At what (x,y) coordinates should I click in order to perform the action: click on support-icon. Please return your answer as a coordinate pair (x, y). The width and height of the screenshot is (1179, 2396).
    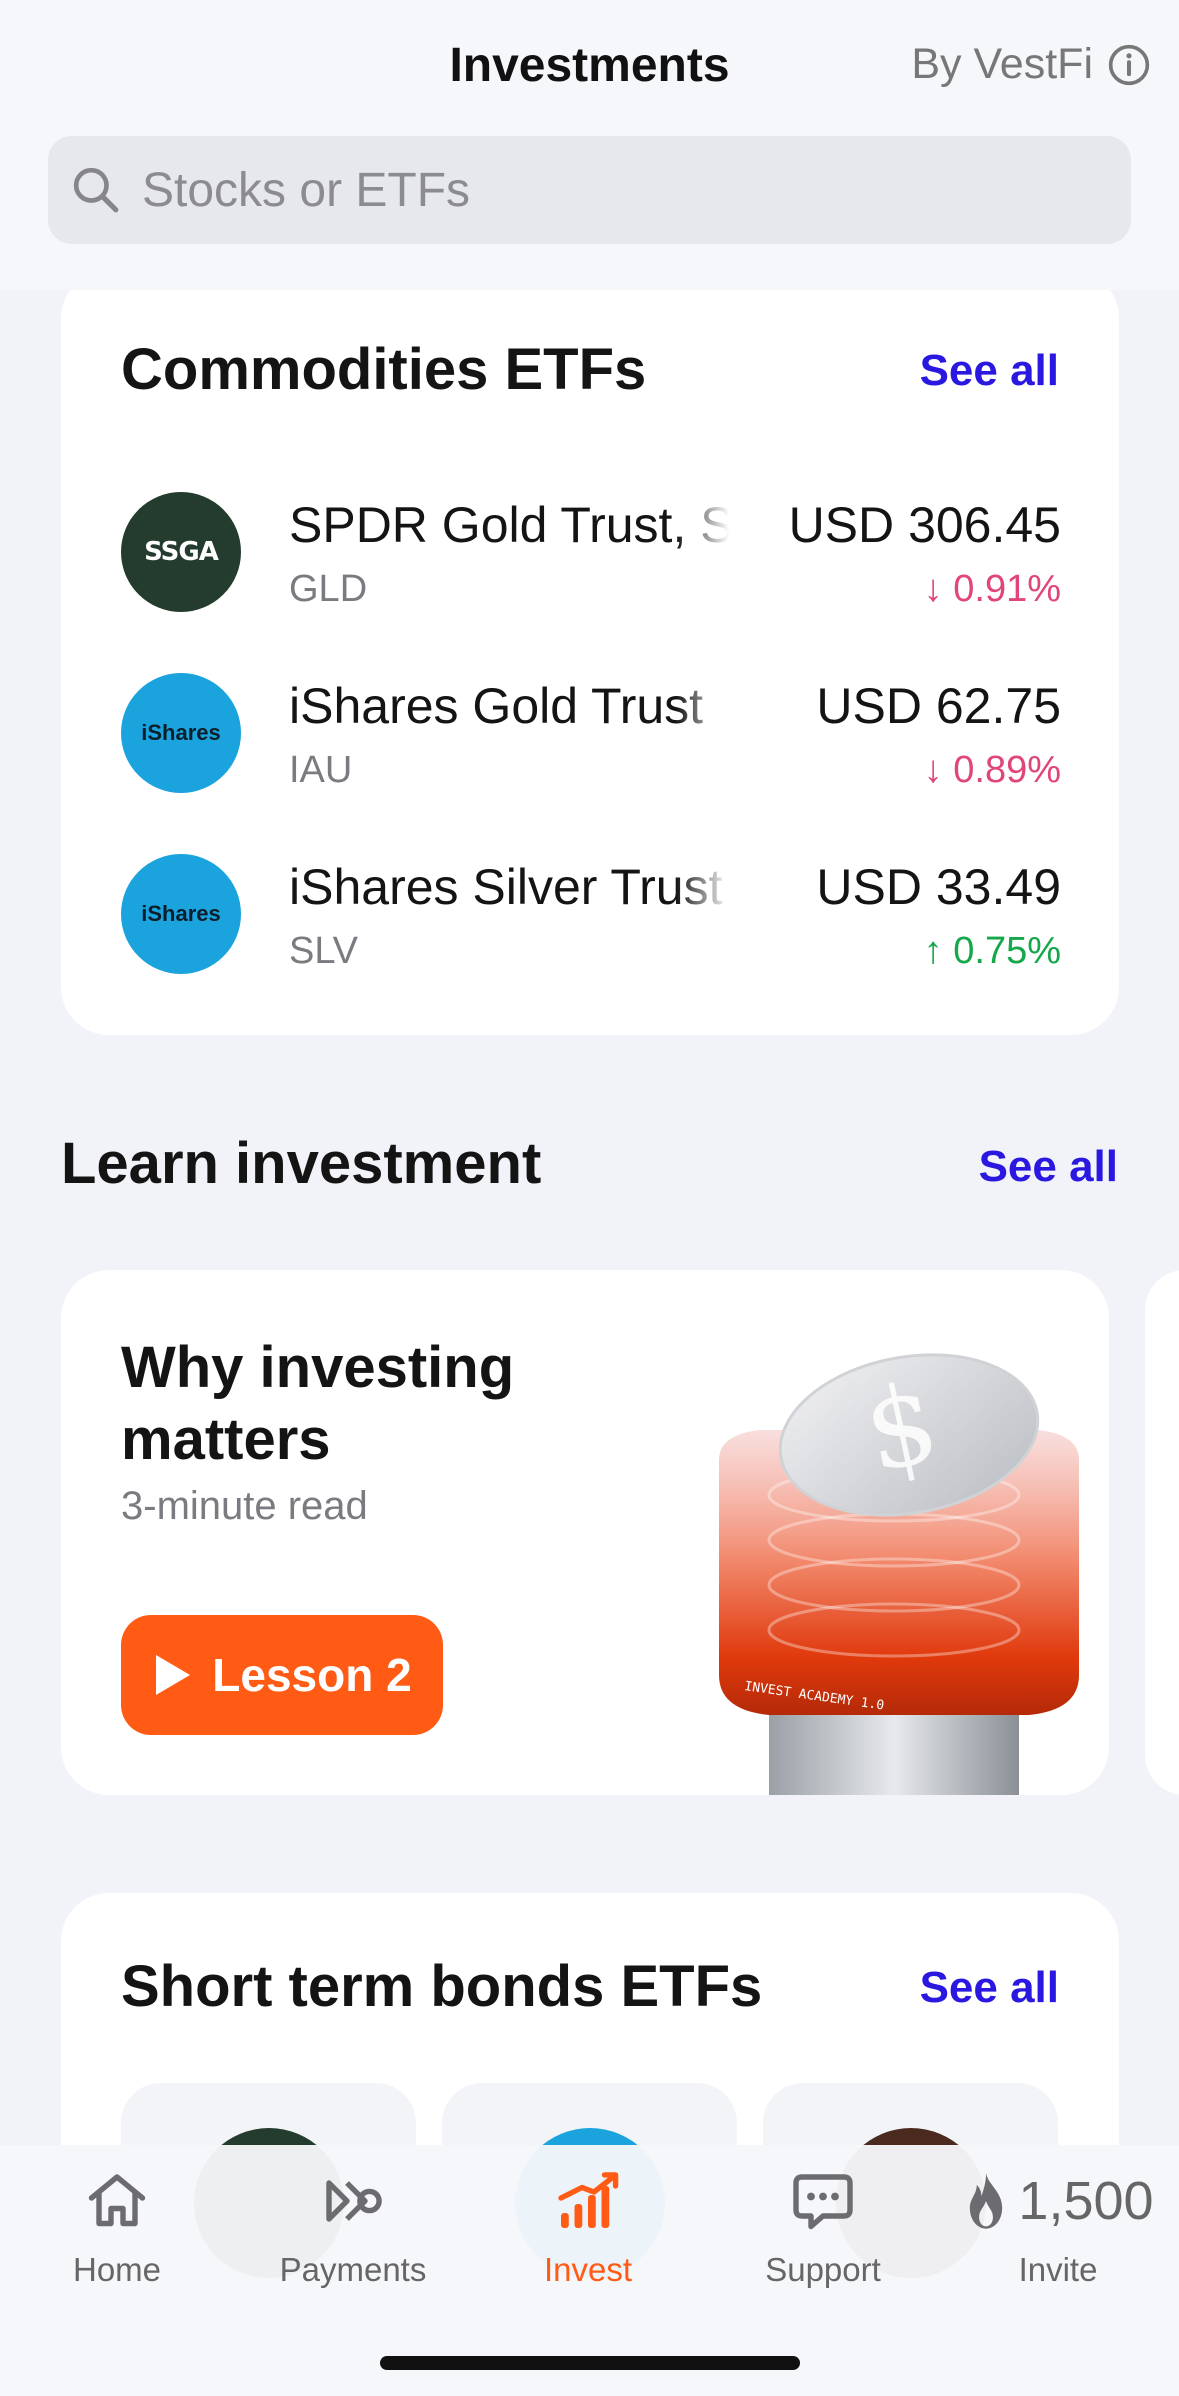
    Looking at the image, I should click on (823, 2202).